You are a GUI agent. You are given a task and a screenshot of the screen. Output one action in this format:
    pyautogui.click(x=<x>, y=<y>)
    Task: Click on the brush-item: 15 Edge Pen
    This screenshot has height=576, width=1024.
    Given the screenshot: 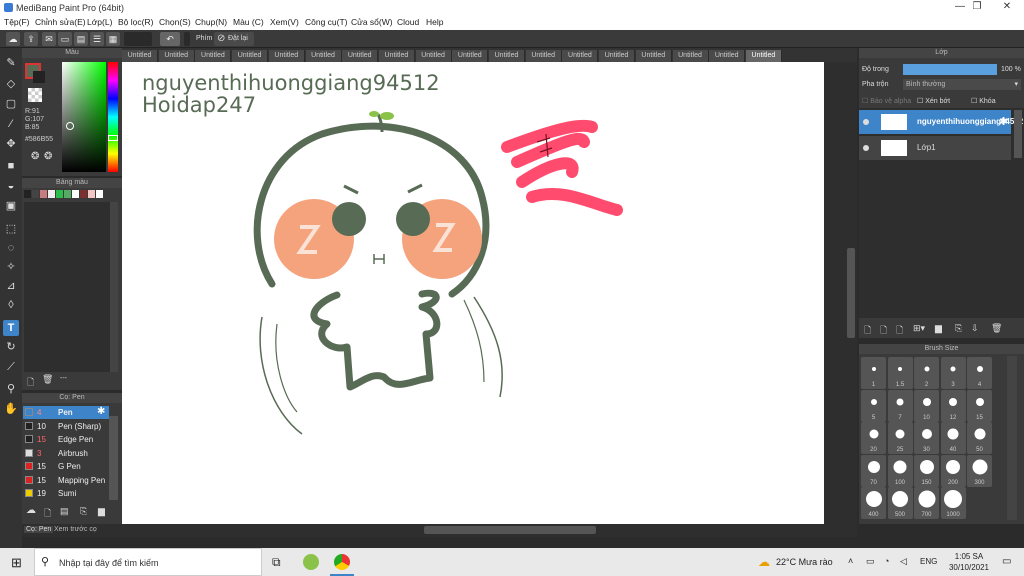 What is the action you would take?
    pyautogui.click(x=66, y=439)
    